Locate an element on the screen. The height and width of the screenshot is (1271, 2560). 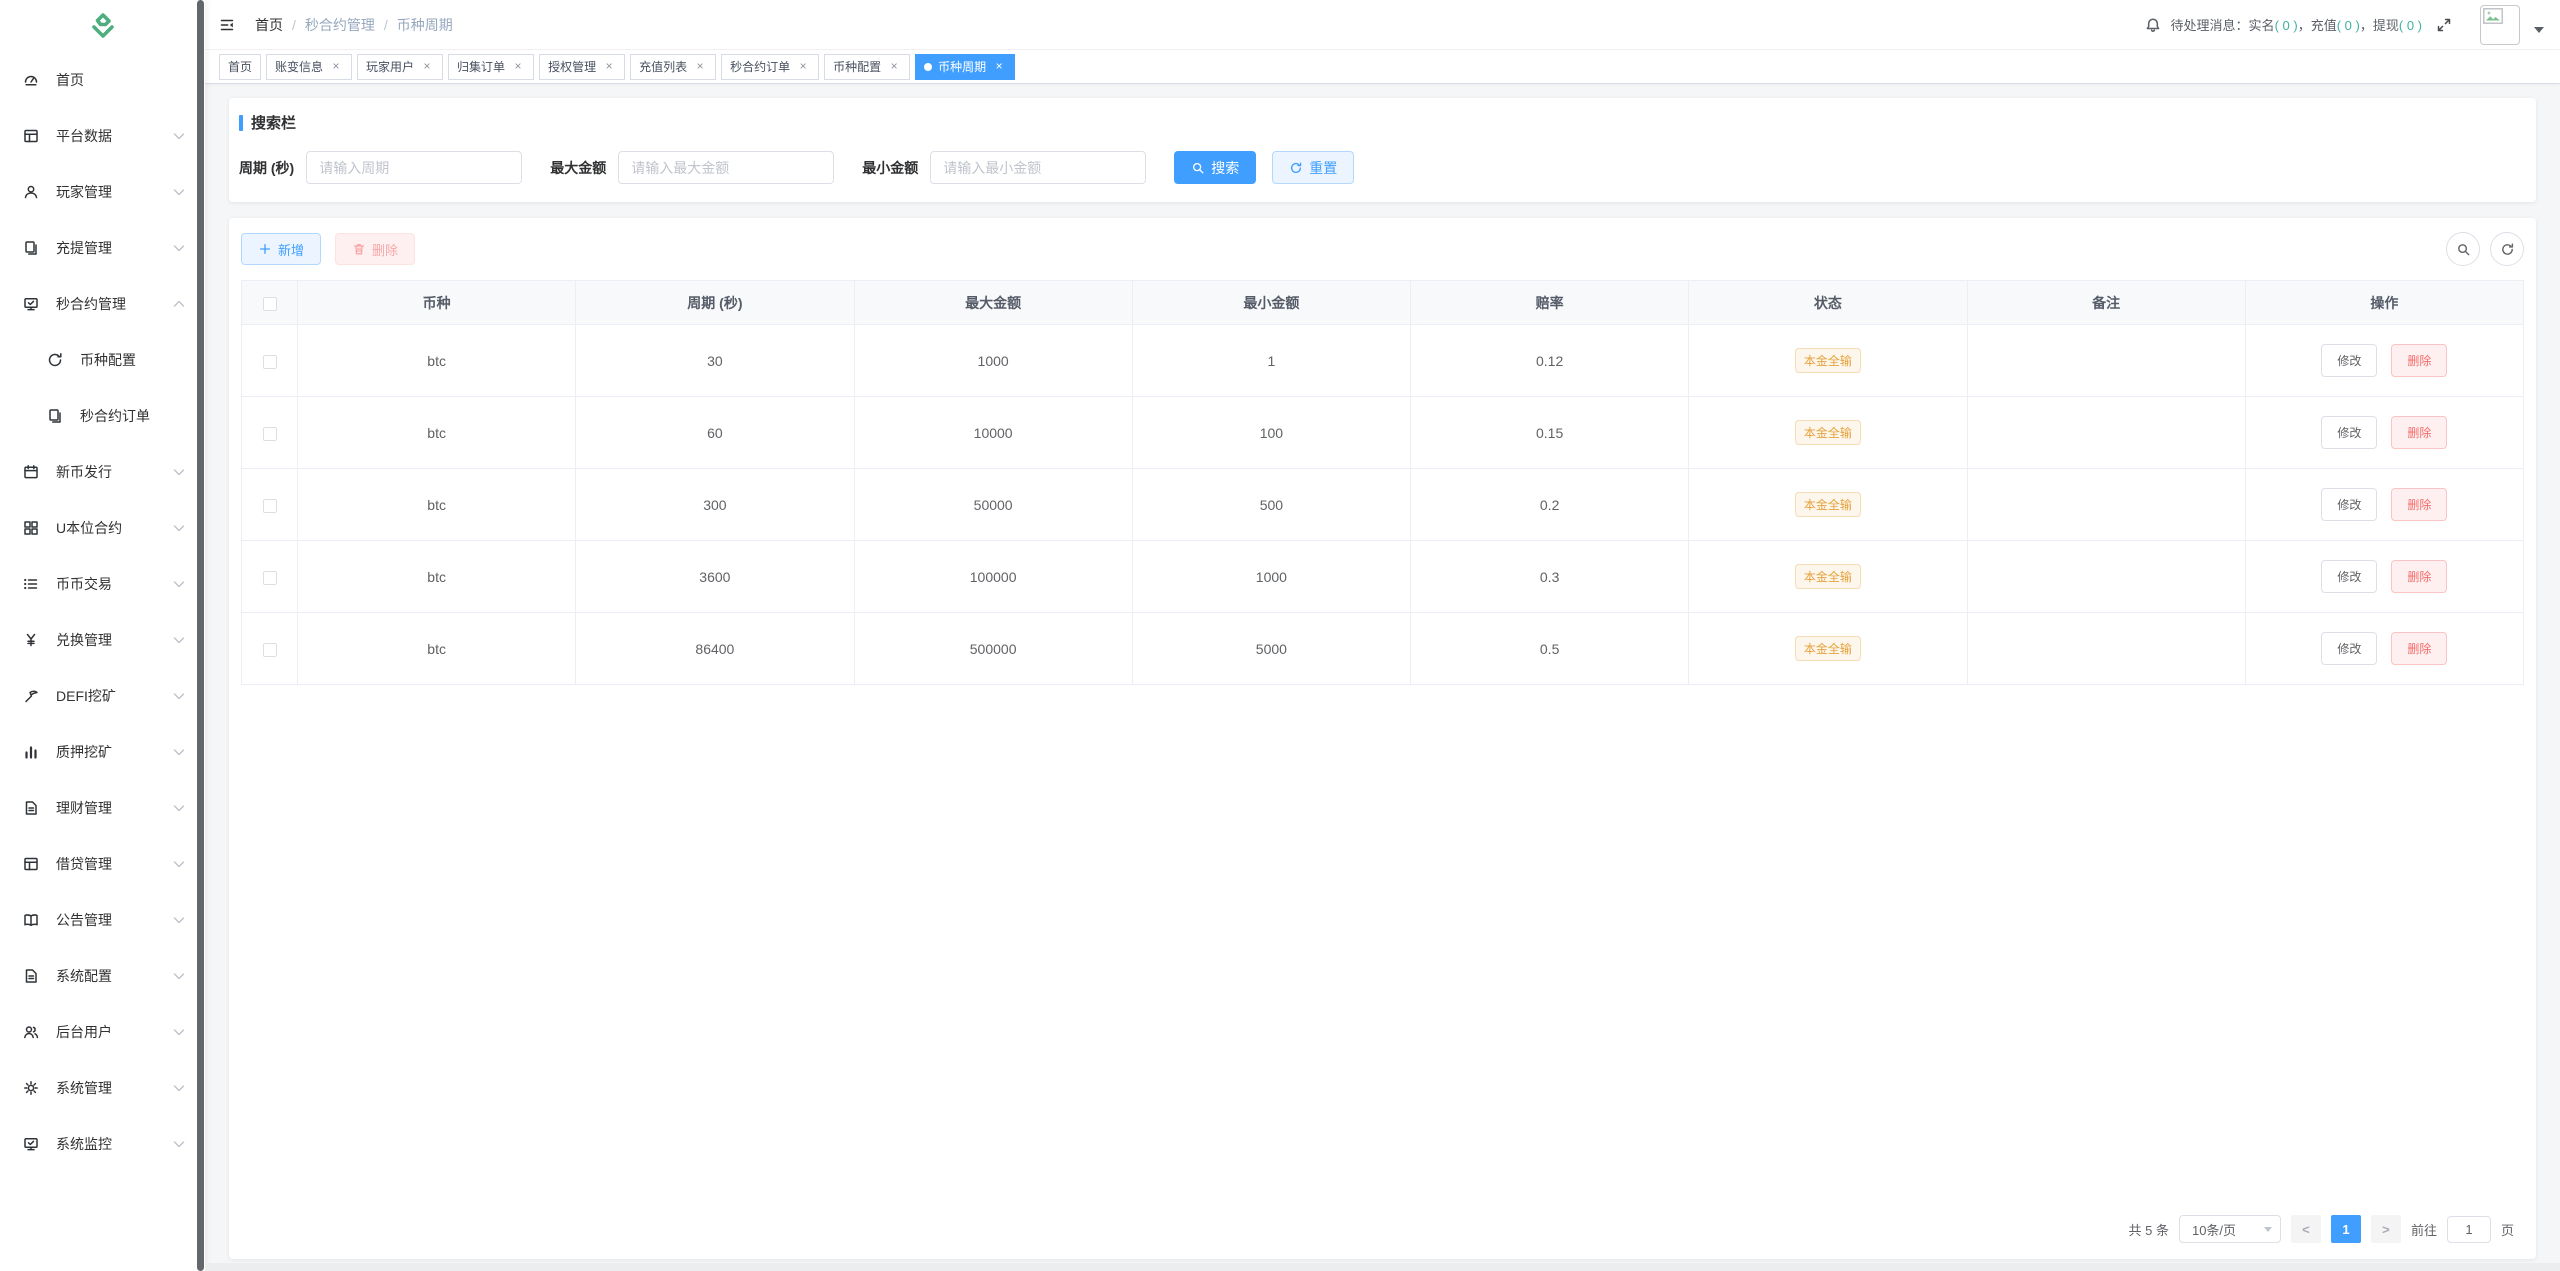
sidebar-scrollbar is located at coordinates (200, 635).